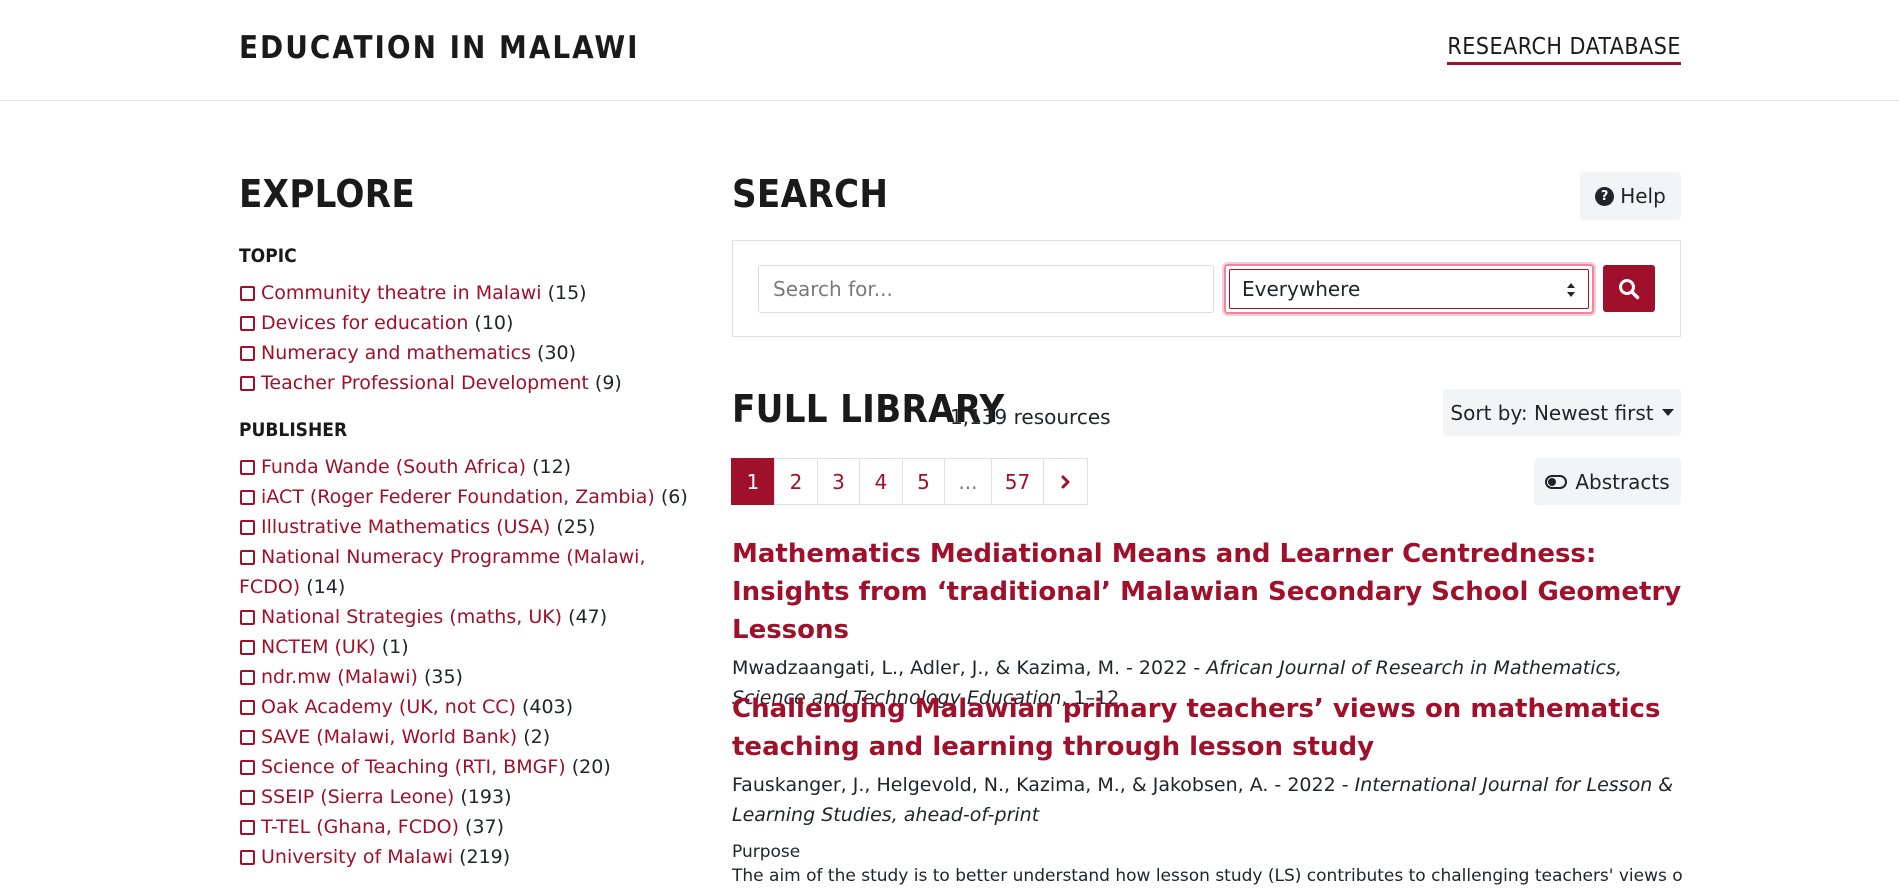 Image resolution: width=1899 pixels, height=888 pixels. I want to click on facet-item: Numeracy and mathematics (30), so click(459, 353).